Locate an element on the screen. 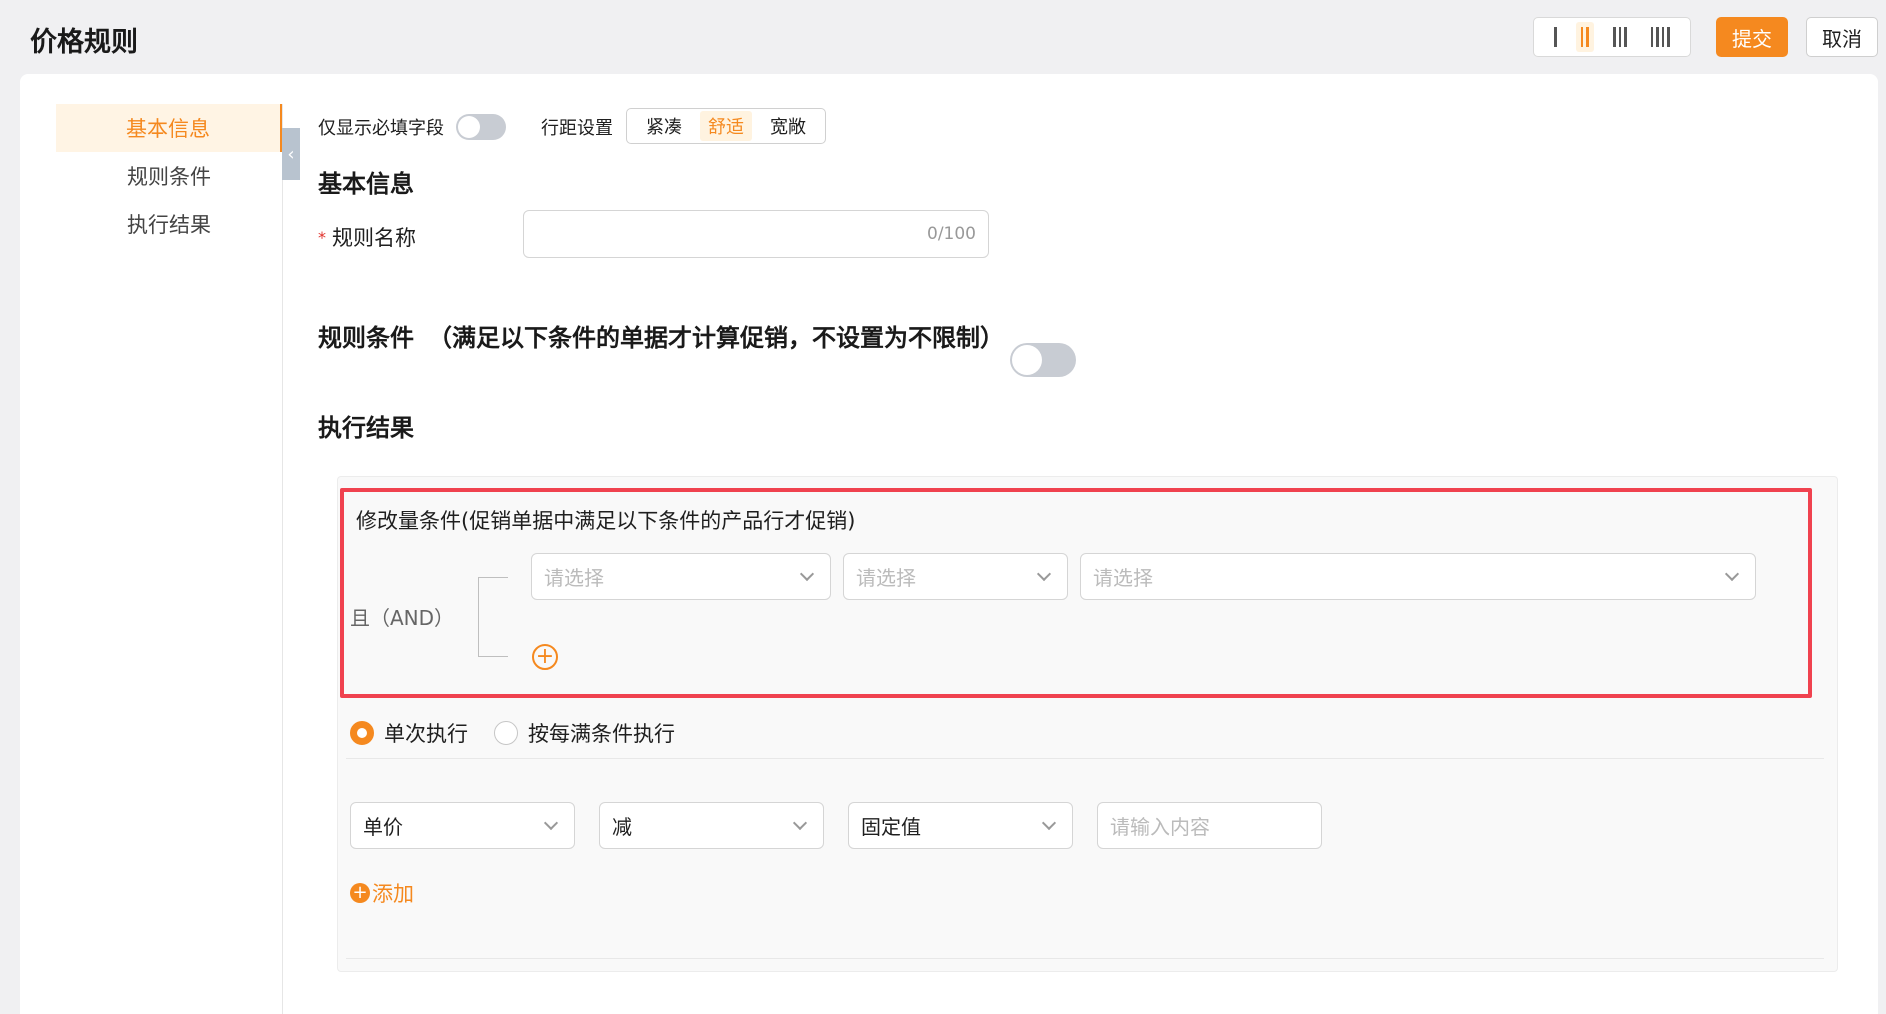 The height and width of the screenshot is (1014, 1886). radio-each is located at coordinates (506, 733).